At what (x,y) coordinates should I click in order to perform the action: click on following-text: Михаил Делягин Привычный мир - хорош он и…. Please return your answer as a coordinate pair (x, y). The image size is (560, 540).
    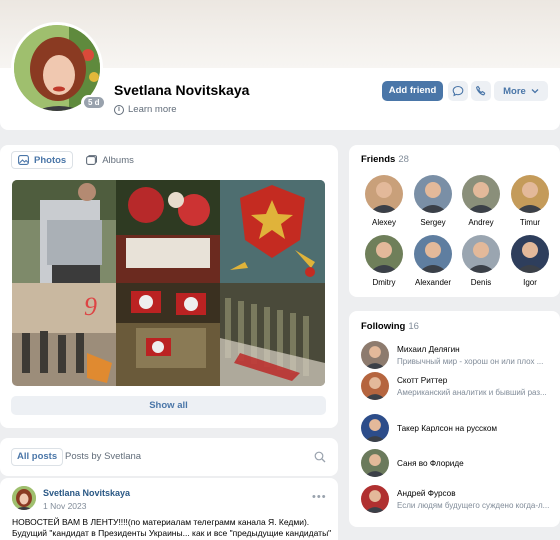
    Looking at the image, I should click on (470, 355).